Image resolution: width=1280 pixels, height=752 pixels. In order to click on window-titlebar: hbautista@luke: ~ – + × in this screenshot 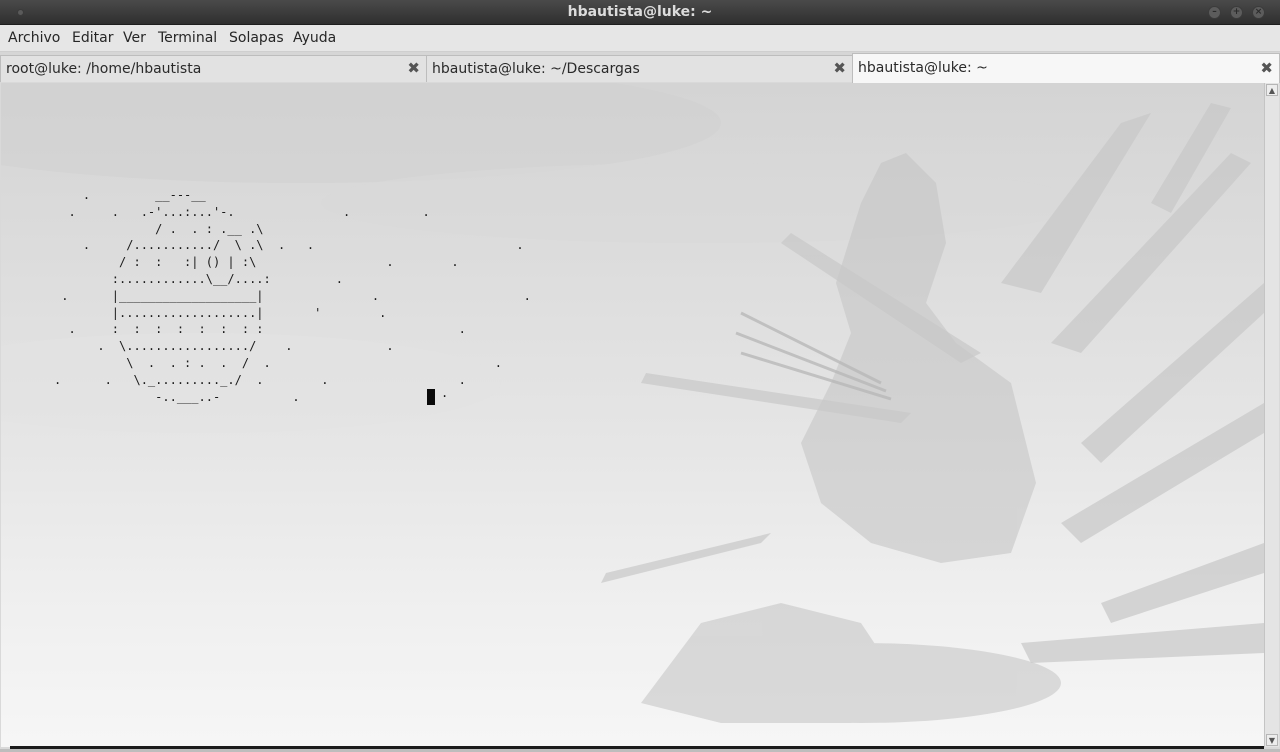, I will do `click(640, 12)`.